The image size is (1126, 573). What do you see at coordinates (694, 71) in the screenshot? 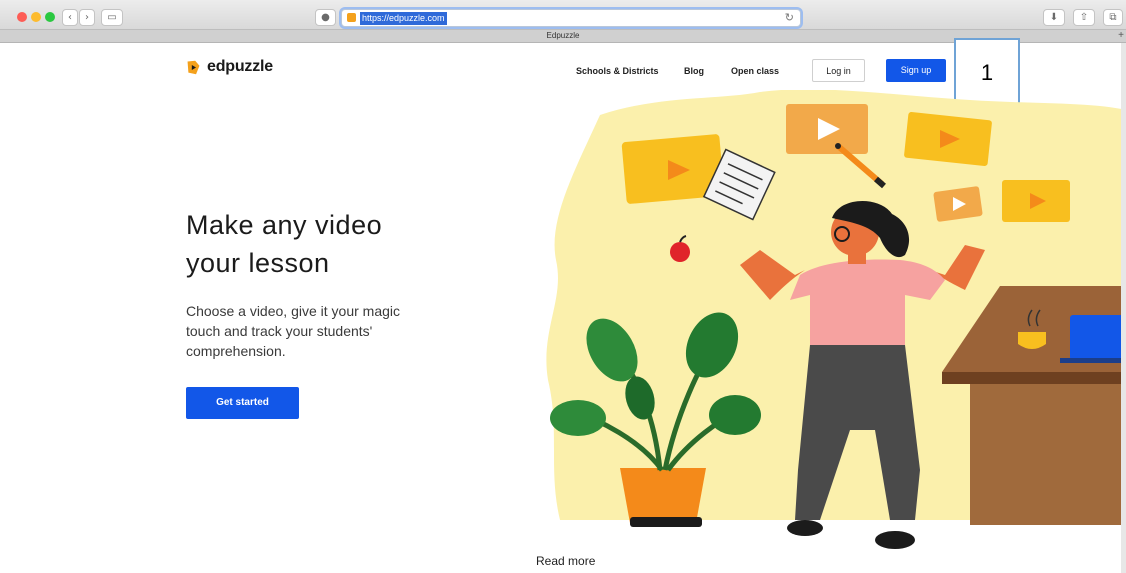
I see `nav-blog: Blog` at bounding box center [694, 71].